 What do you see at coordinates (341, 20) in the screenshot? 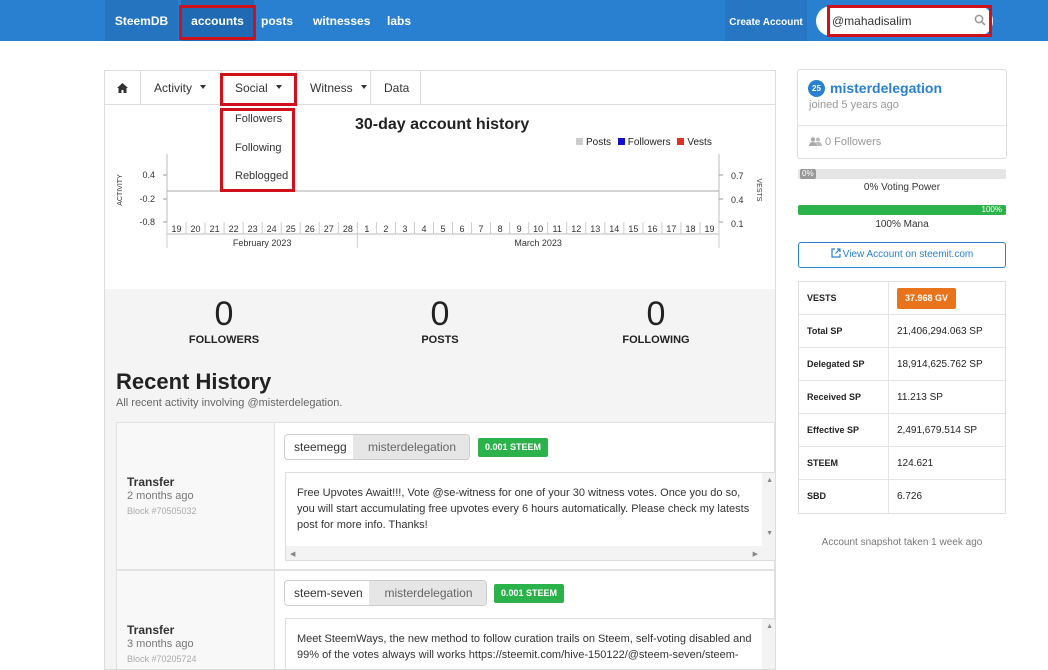
I see `nav-witnesses: witnesses` at bounding box center [341, 20].